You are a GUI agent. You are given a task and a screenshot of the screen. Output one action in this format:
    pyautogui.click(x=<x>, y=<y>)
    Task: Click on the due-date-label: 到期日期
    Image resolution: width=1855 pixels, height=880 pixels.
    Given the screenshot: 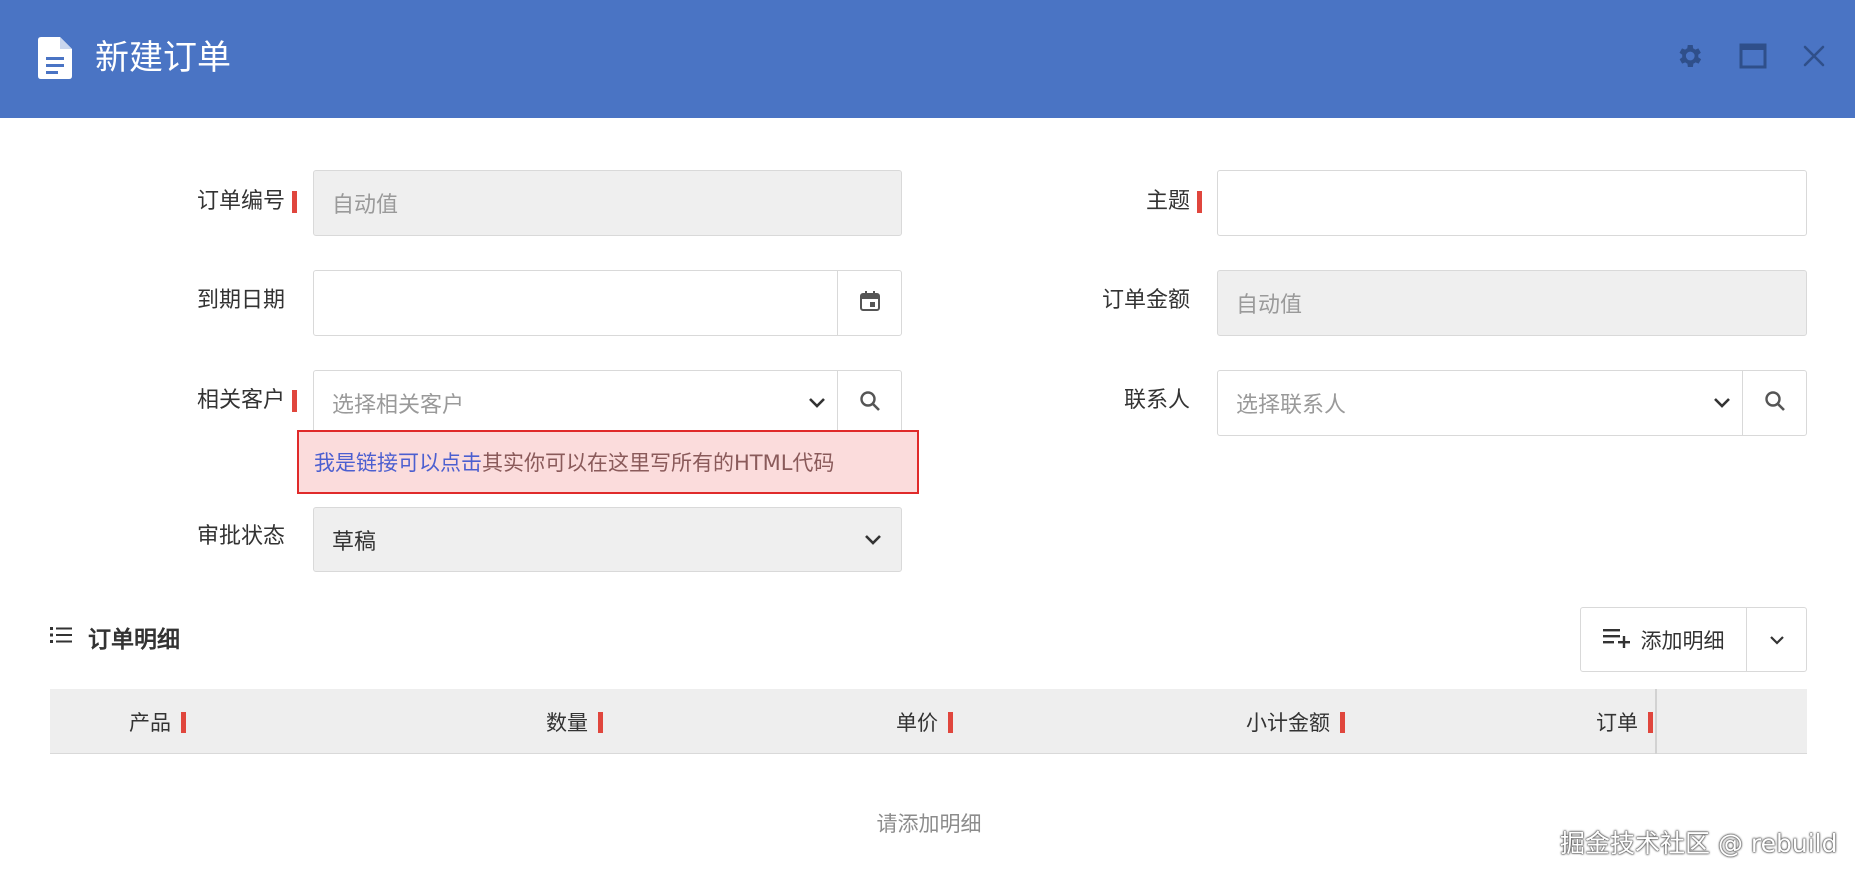 What is the action you would take?
    pyautogui.click(x=240, y=300)
    